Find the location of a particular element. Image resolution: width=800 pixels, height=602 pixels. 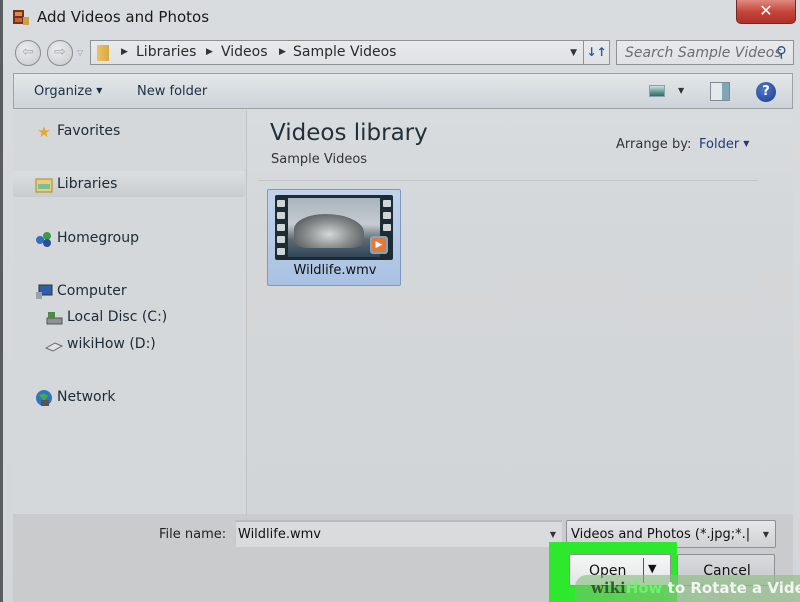

network-icon is located at coordinates (44, 398).